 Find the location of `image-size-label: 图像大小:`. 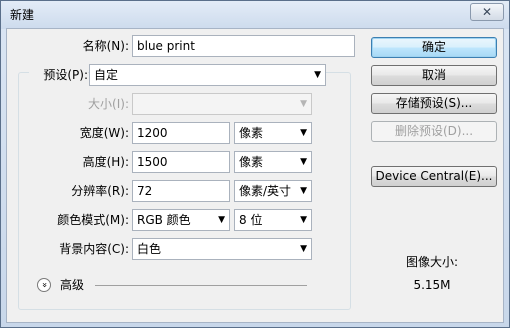

image-size-label: 图像大小: is located at coordinates (432, 262).